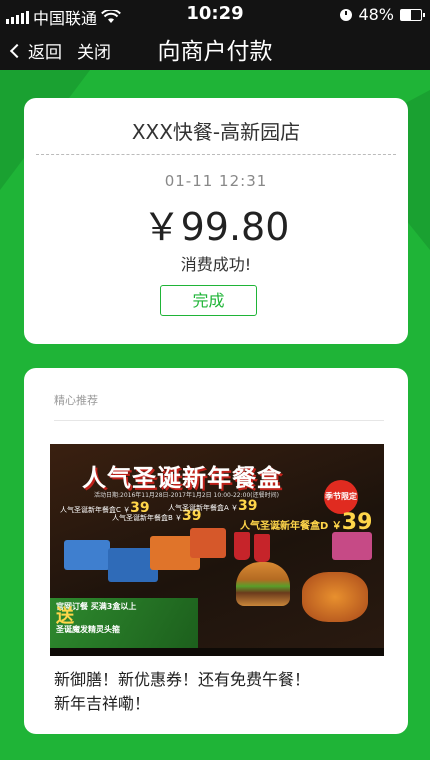  I want to click on navigation-bar: 返回 关闭 向商户付款, so click(215, 50).